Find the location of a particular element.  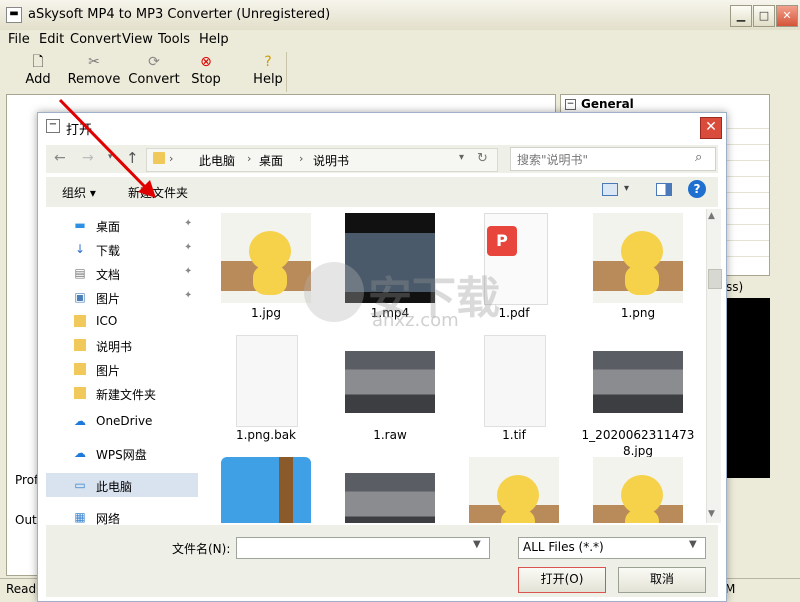

file-item: 1.tif is located at coordinates (509, 393).